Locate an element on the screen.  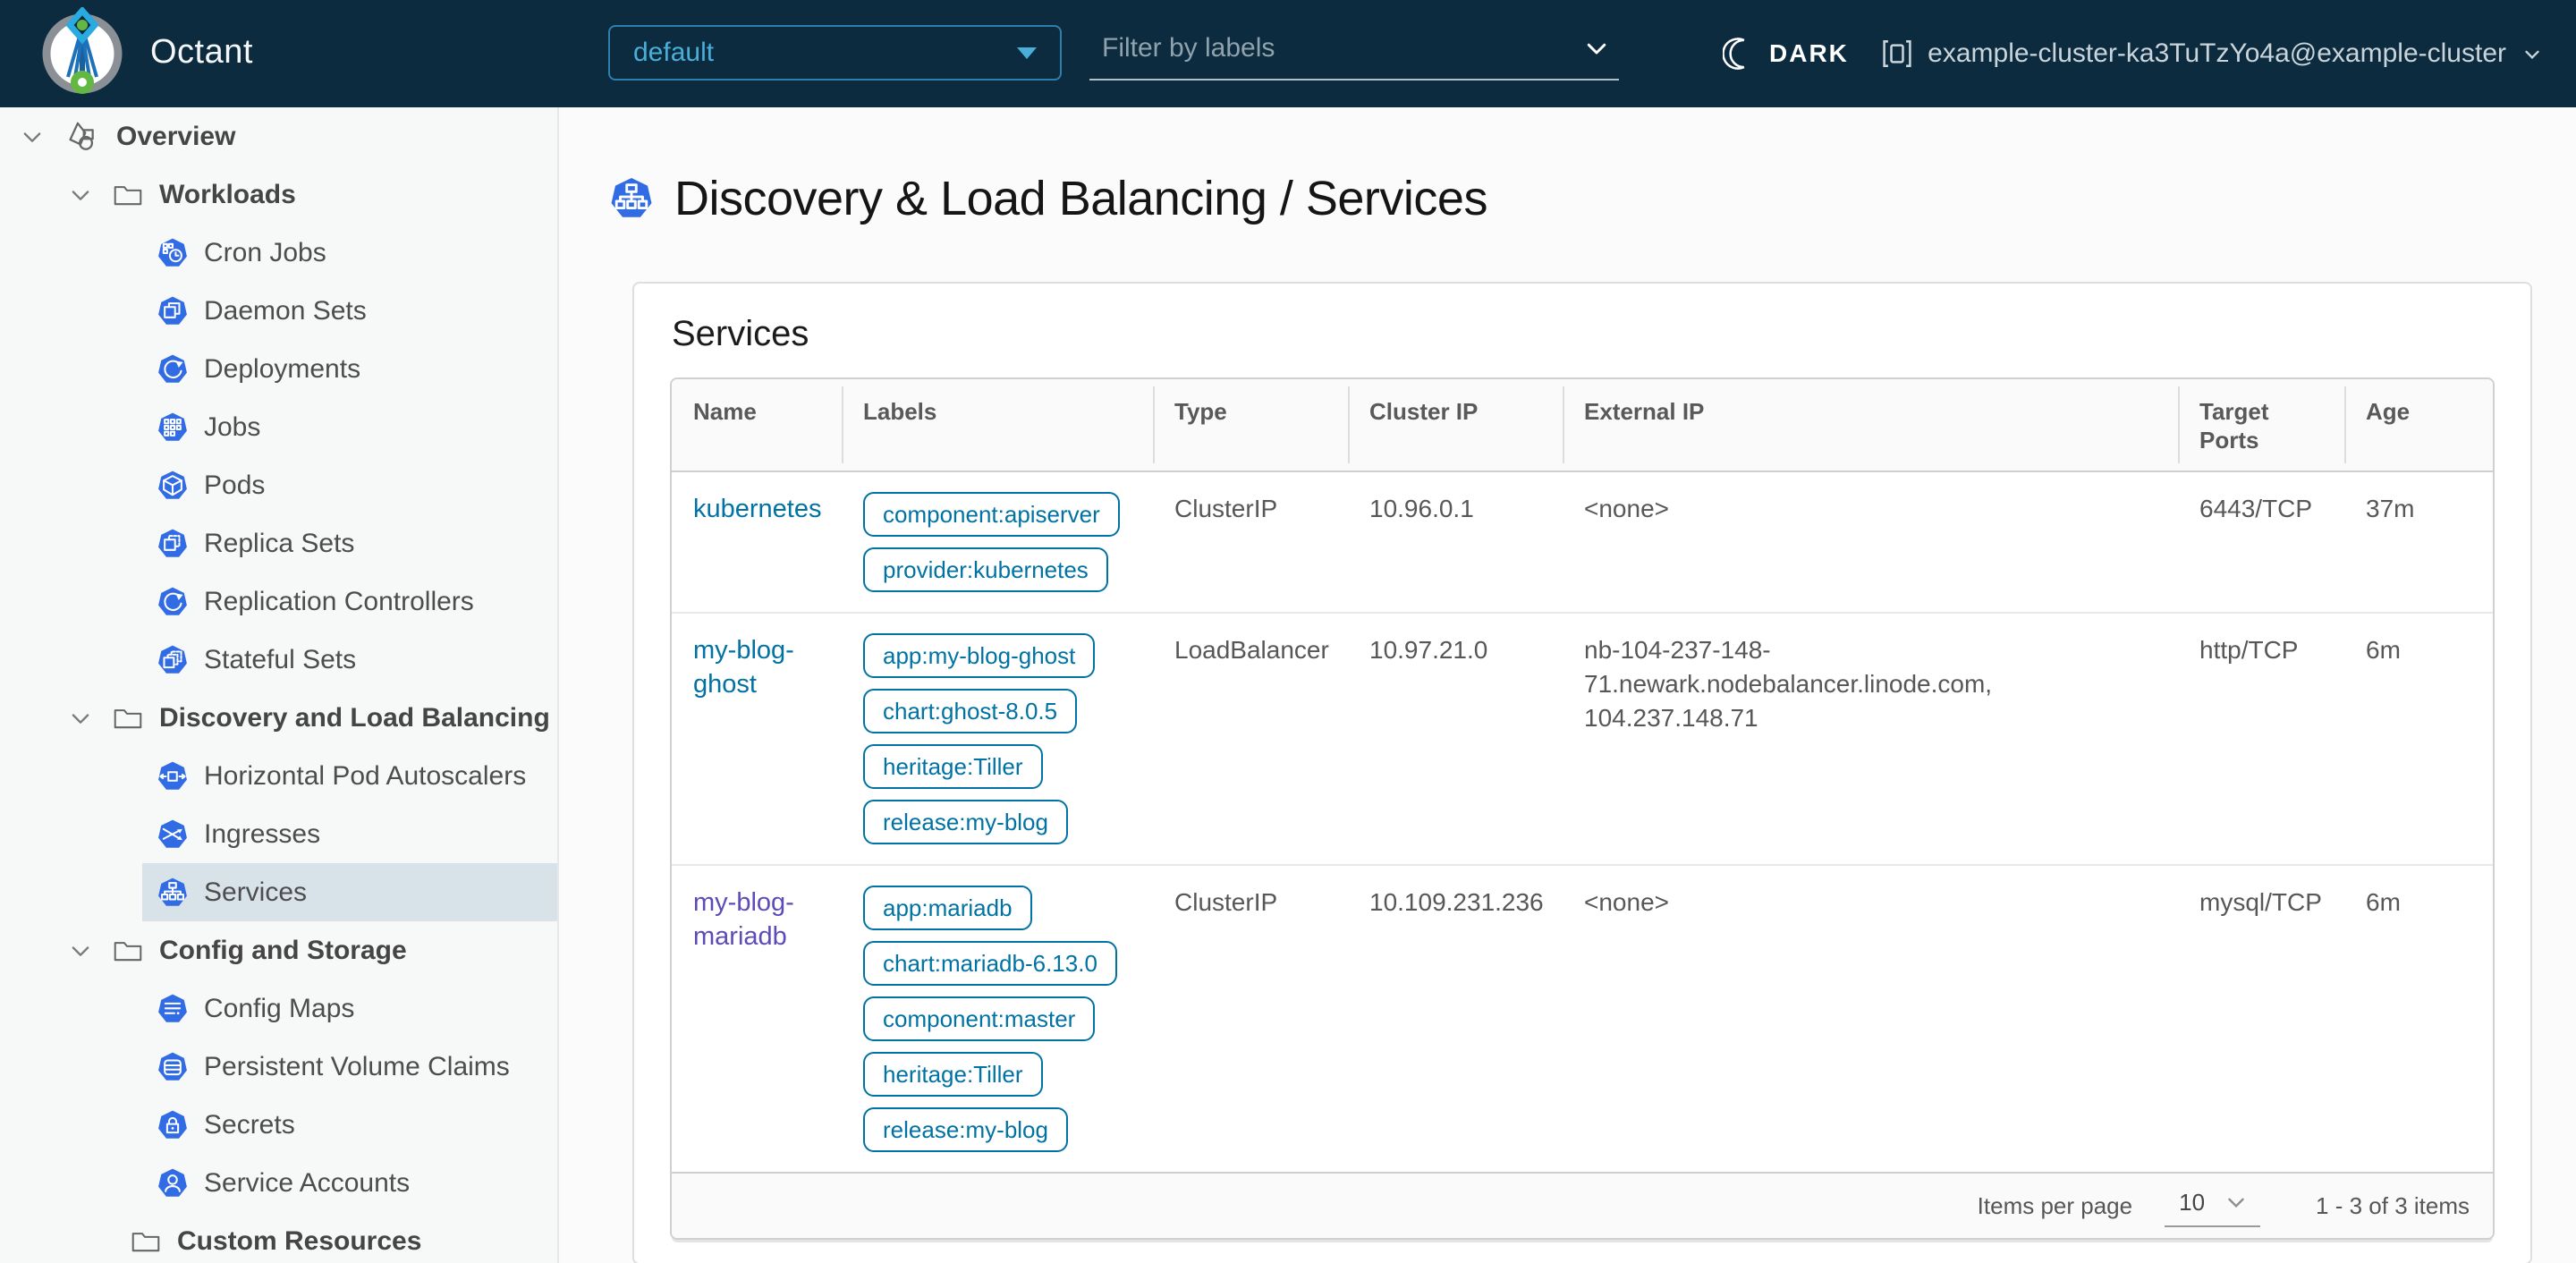
label-pill: component:master is located at coordinates (979, 1018).